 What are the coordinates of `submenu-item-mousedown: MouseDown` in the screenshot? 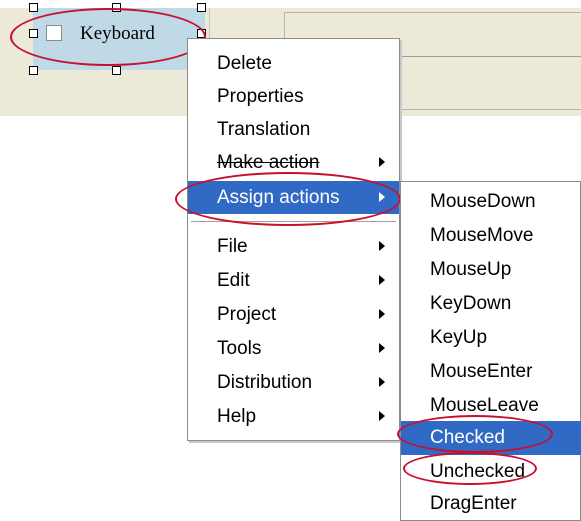 It's located at (491, 202).